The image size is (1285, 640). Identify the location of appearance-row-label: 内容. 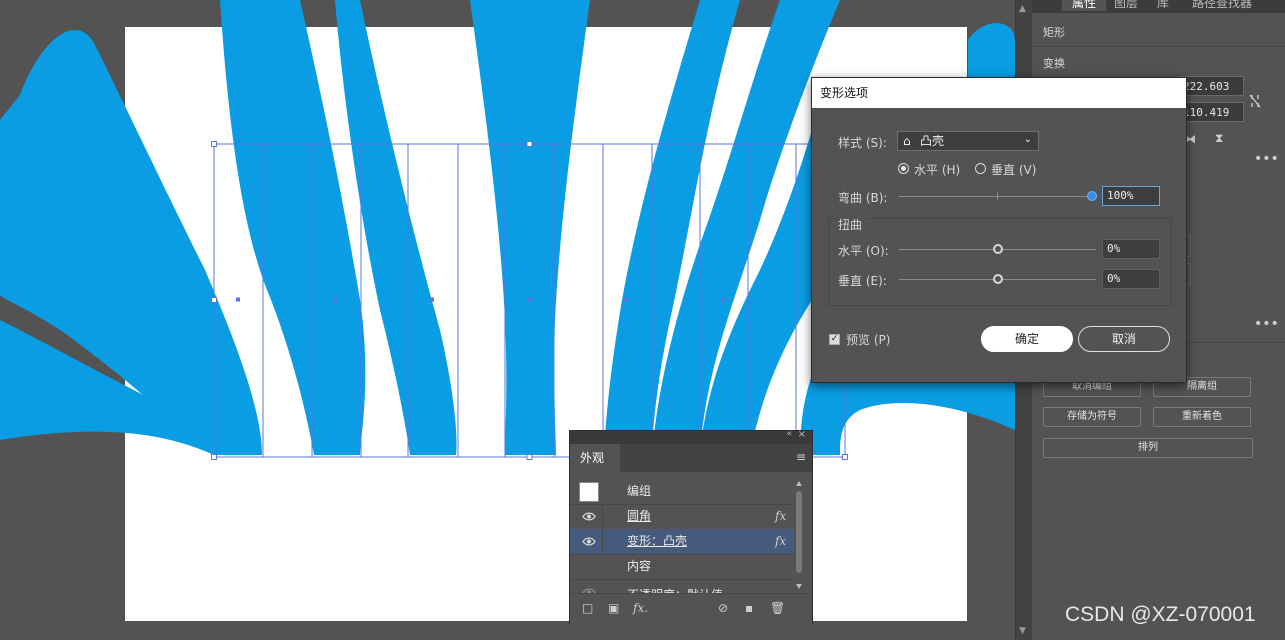
(639, 566).